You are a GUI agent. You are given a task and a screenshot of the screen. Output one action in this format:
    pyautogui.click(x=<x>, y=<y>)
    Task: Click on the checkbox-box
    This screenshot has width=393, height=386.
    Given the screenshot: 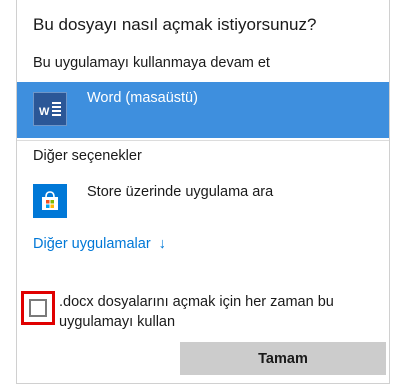 What is the action you would take?
    pyautogui.click(x=38, y=308)
    